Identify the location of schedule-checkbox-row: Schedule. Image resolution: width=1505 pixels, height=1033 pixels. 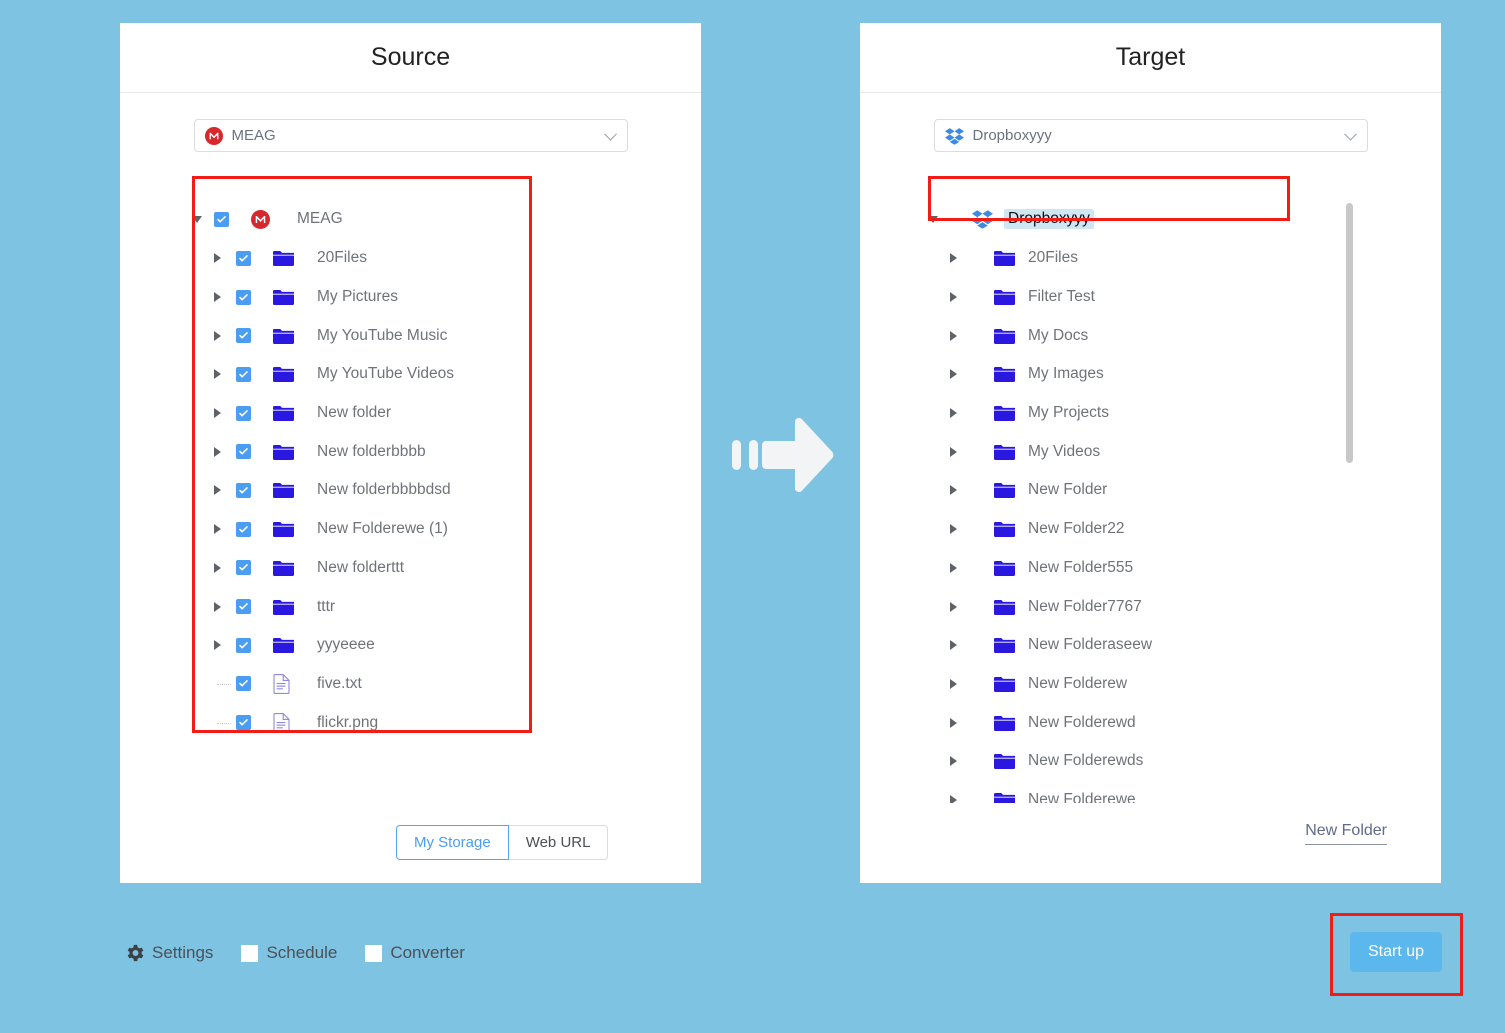
(289, 953).